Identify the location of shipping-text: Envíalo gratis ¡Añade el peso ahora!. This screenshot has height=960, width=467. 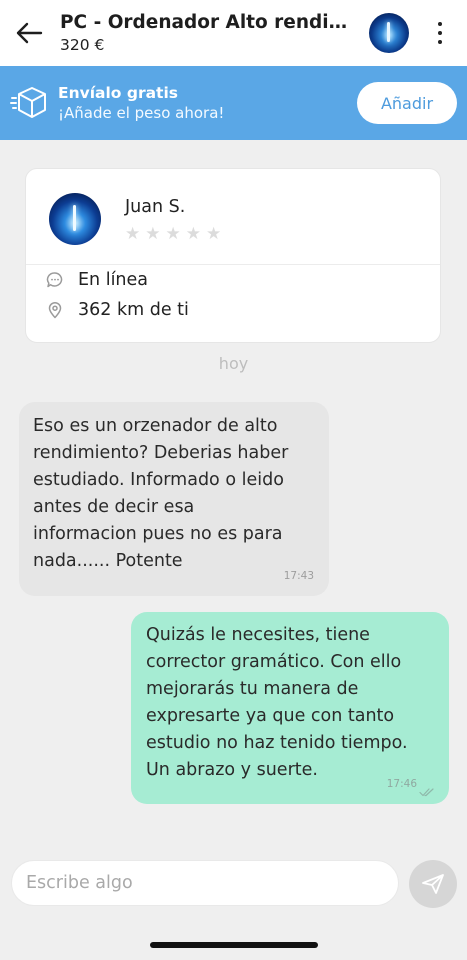
(207, 103).